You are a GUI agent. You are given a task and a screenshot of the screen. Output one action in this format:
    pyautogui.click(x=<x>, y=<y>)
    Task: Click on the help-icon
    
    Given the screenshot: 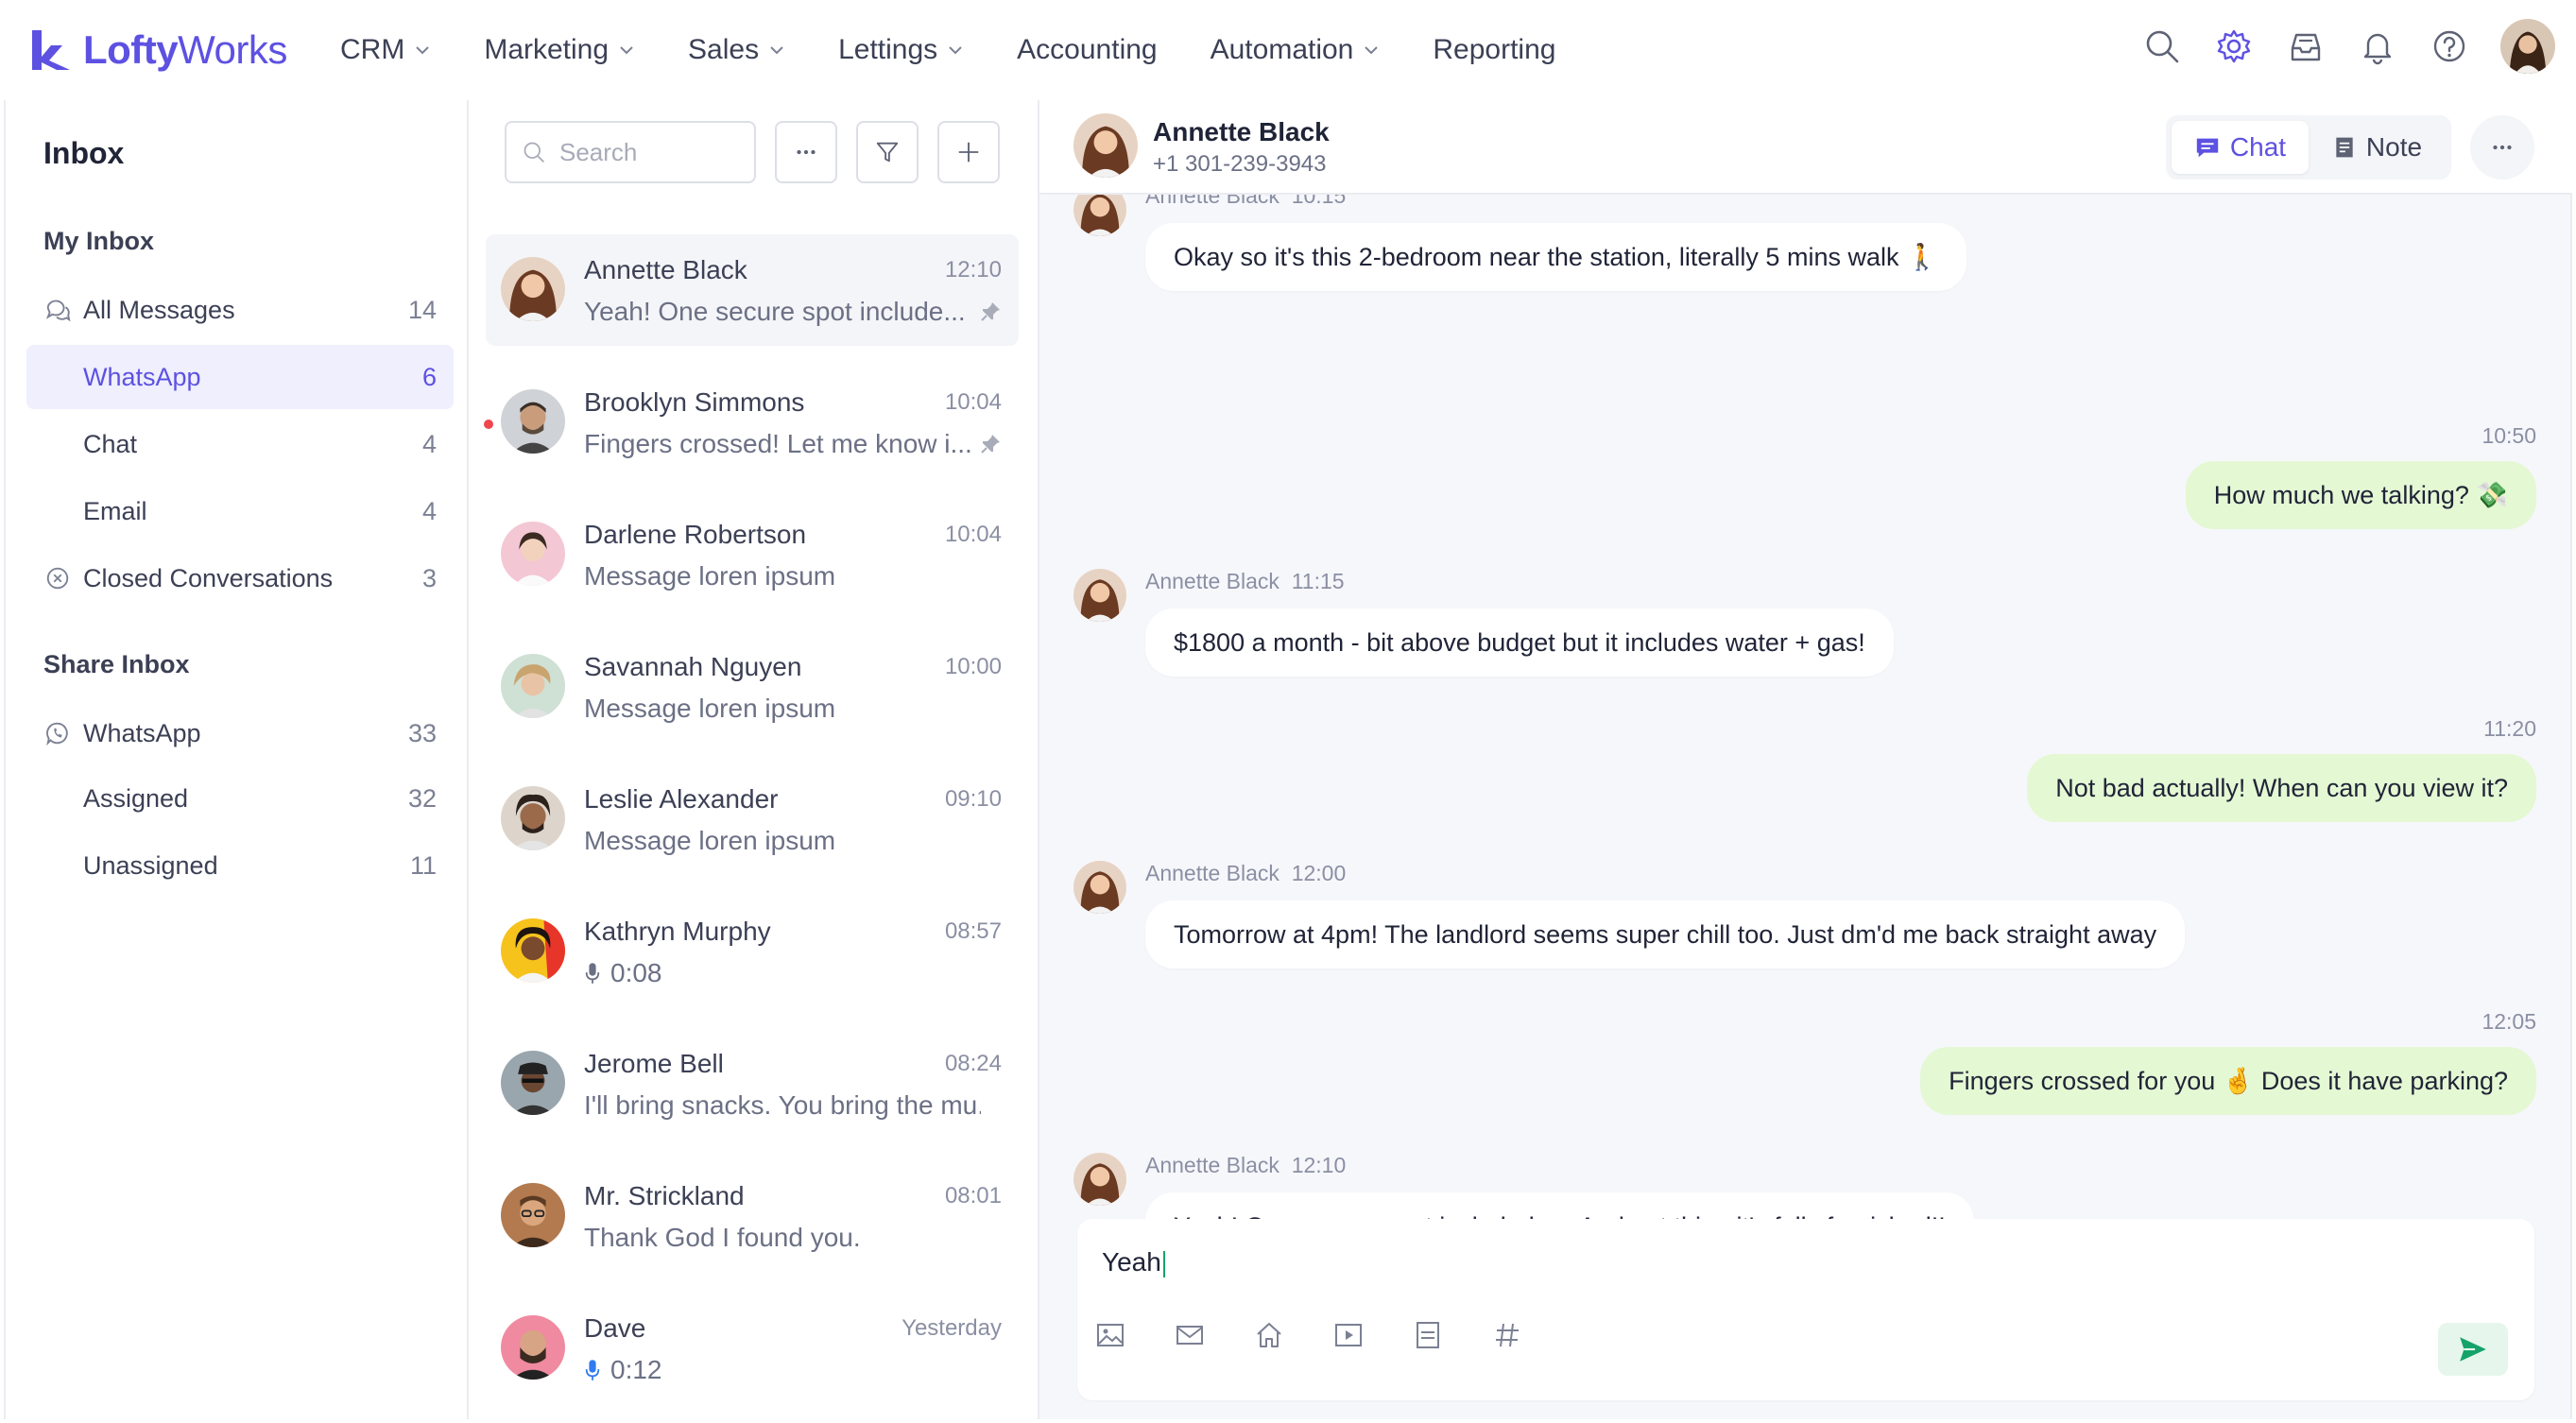 What is the action you would take?
    pyautogui.click(x=2449, y=47)
    